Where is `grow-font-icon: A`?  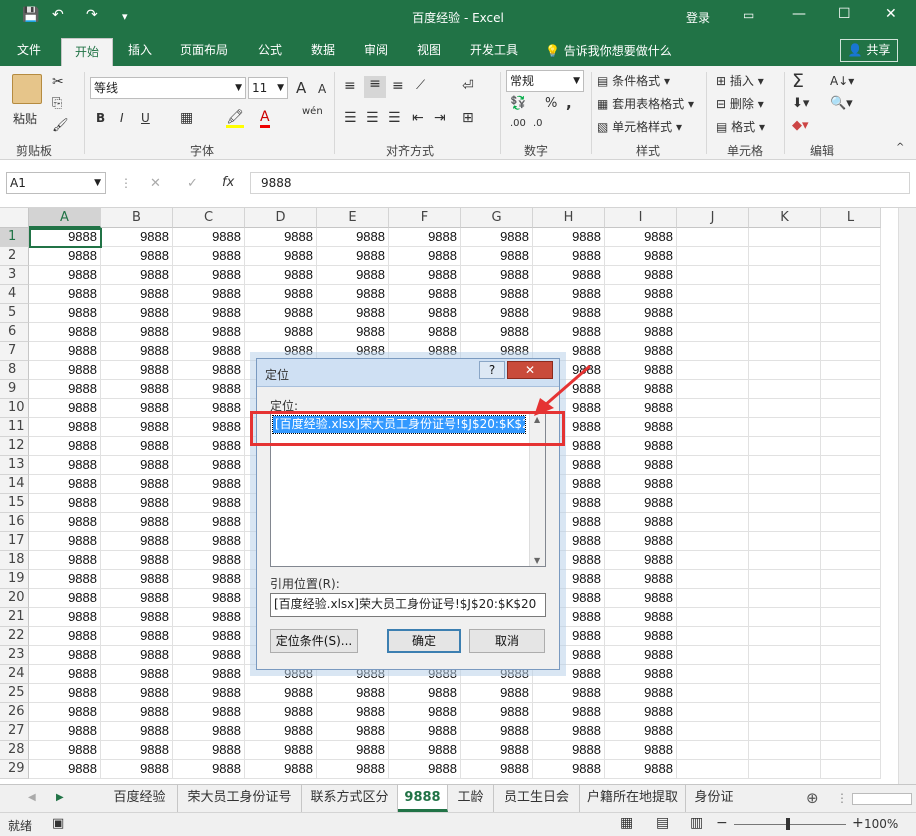
grow-font-icon: A is located at coordinates (301, 88).